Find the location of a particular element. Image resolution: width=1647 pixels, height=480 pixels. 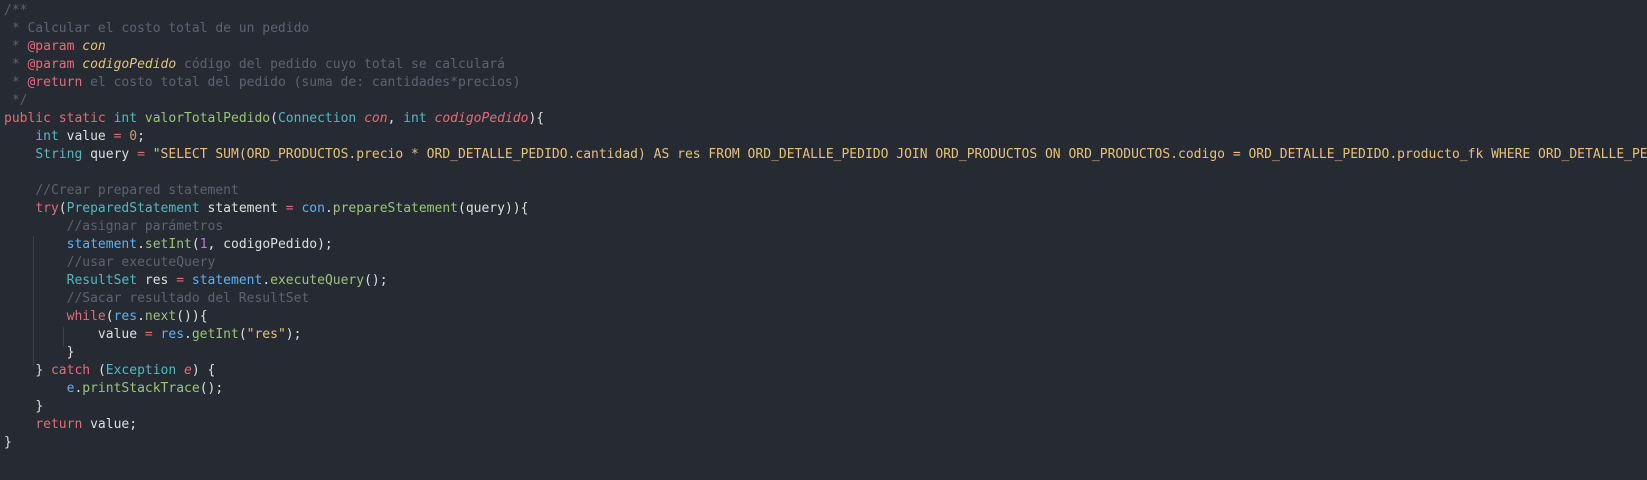

code-line-8: int value = 0; is located at coordinates (74, 136).